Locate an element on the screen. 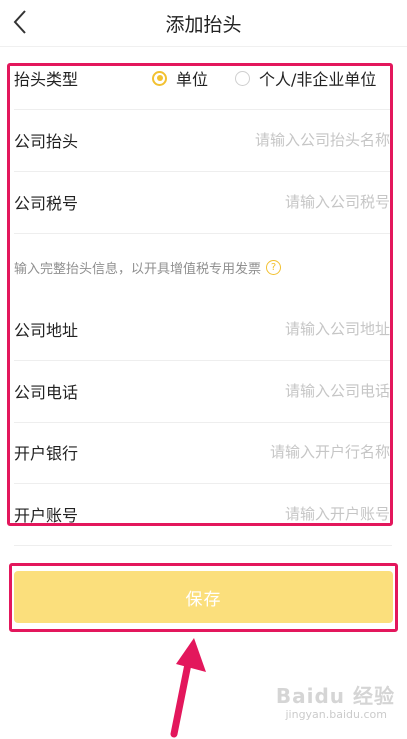 Image resolution: width=407 pixels, height=739 pixels. company-name-row: 公司抬头 is located at coordinates (203, 140).